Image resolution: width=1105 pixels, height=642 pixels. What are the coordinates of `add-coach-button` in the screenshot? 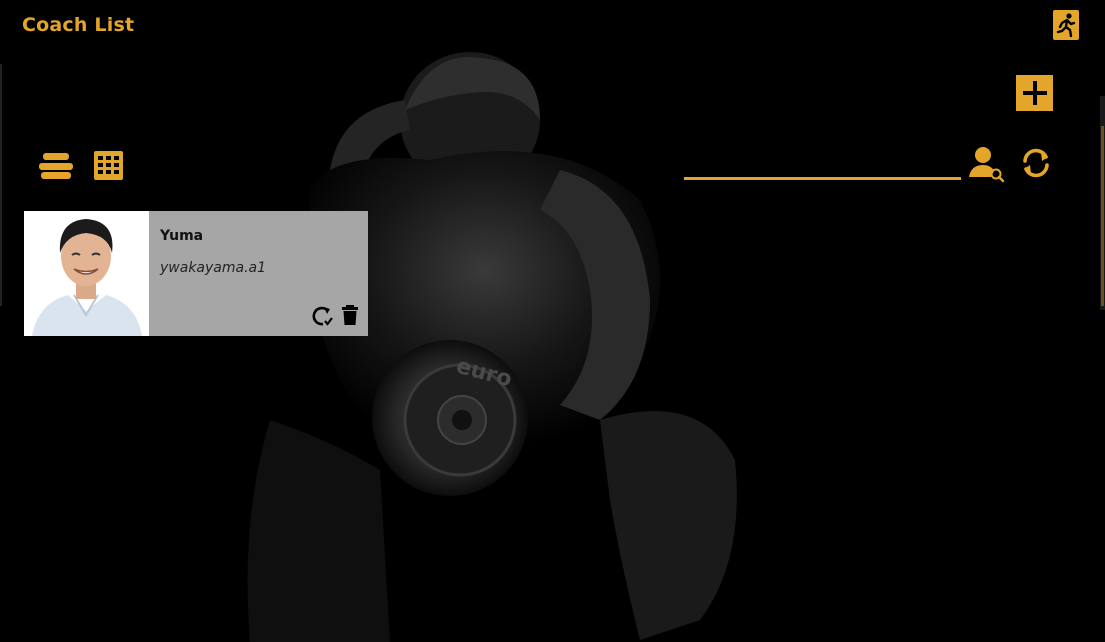 It's located at (1034, 93).